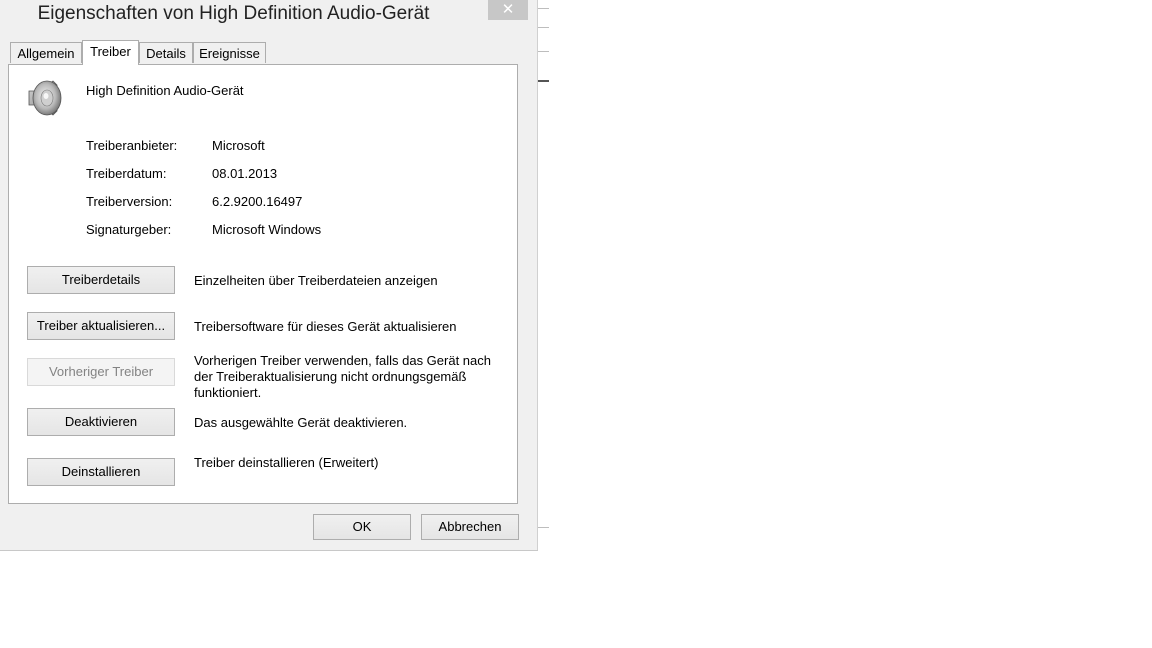 The width and height of the screenshot is (1152, 648). I want to click on ok-button: OK, so click(362, 527).